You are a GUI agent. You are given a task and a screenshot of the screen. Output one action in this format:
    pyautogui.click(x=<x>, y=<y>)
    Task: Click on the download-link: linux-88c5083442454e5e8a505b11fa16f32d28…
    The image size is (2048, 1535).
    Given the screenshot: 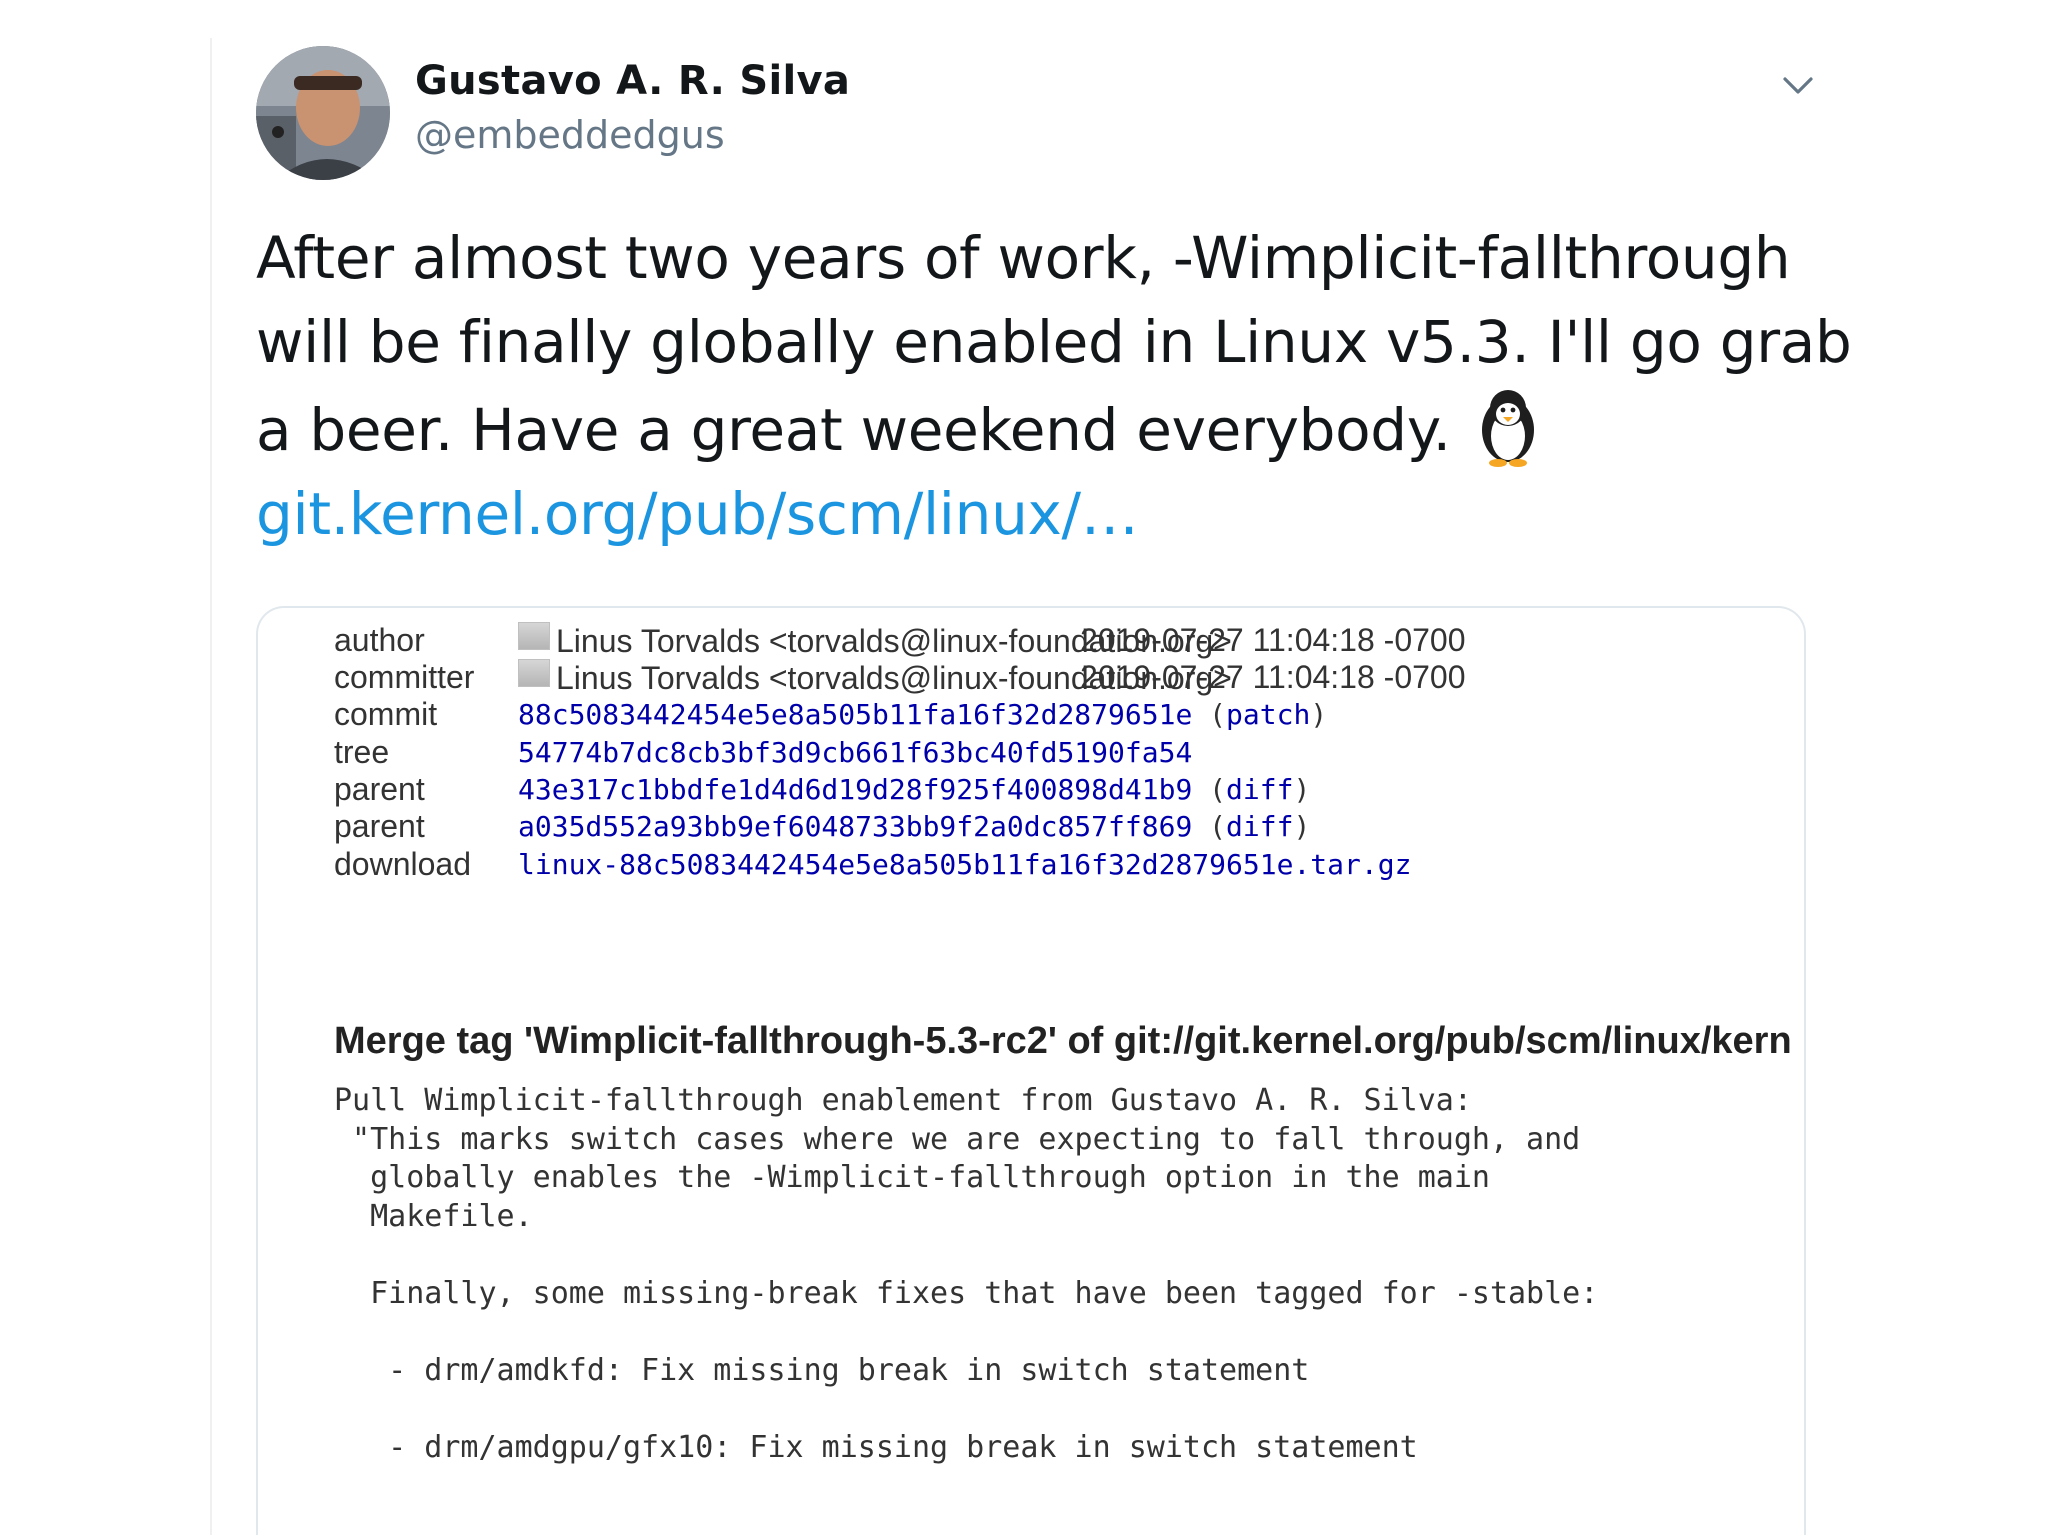 What is the action you would take?
    pyautogui.click(x=964, y=864)
    